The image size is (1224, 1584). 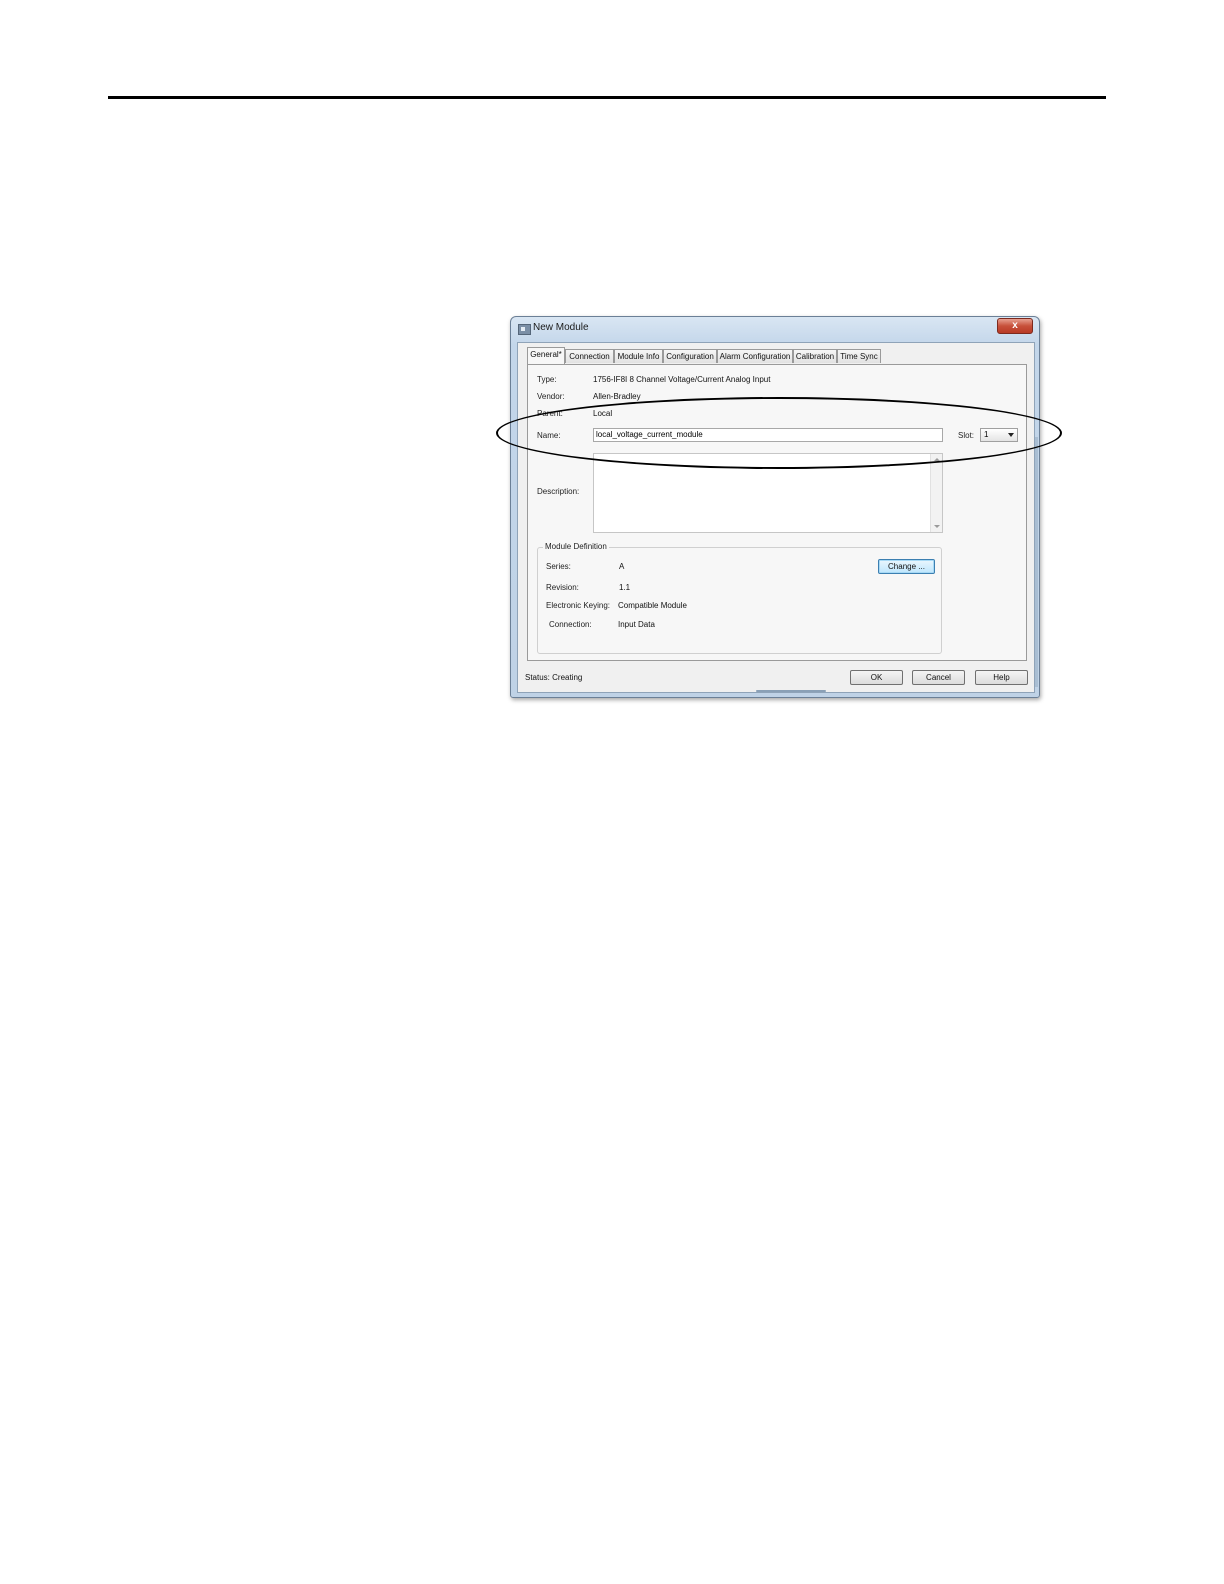 I want to click on parent-value: Local, so click(x=603, y=413).